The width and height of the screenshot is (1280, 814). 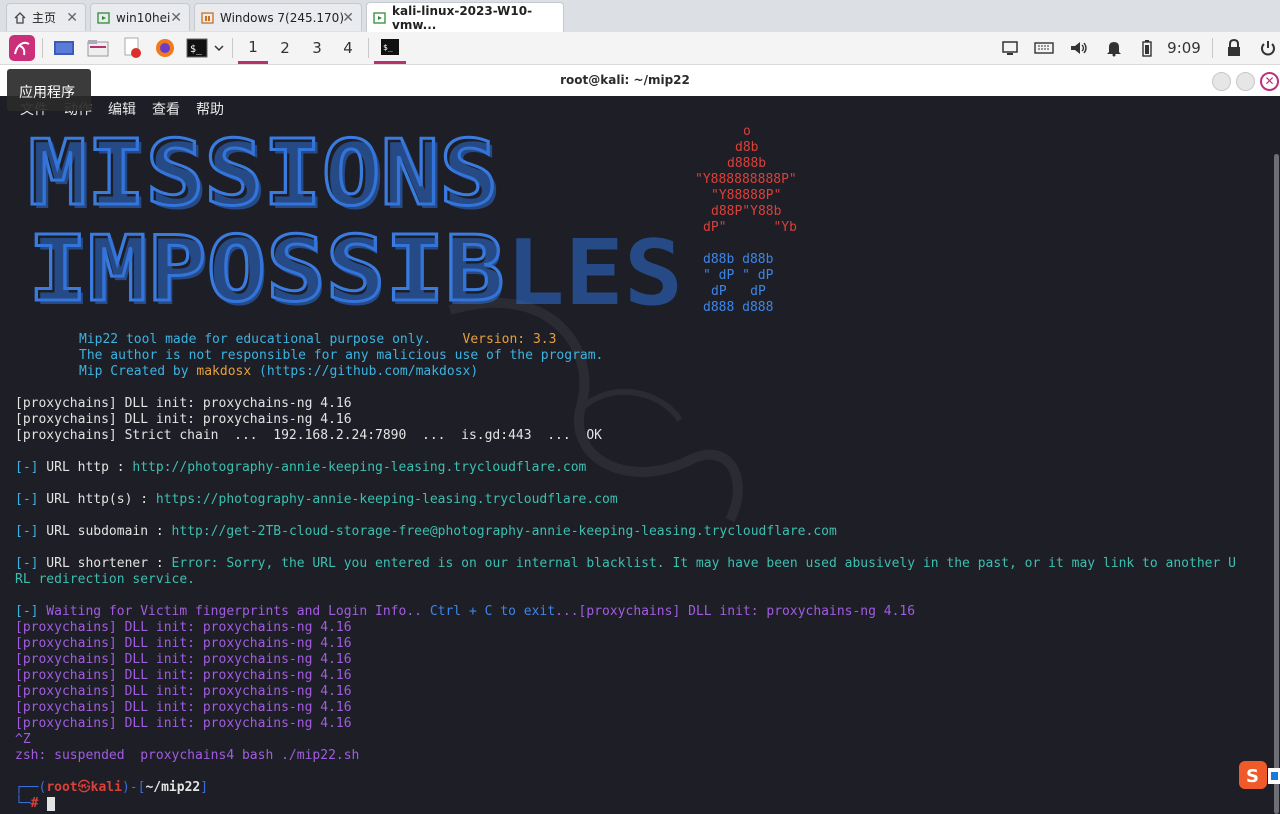 What do you see at coordinates (738, 275) in the screenshot?
I see `art-blue-1: " dP " dP` at bounding box center [738, 275].